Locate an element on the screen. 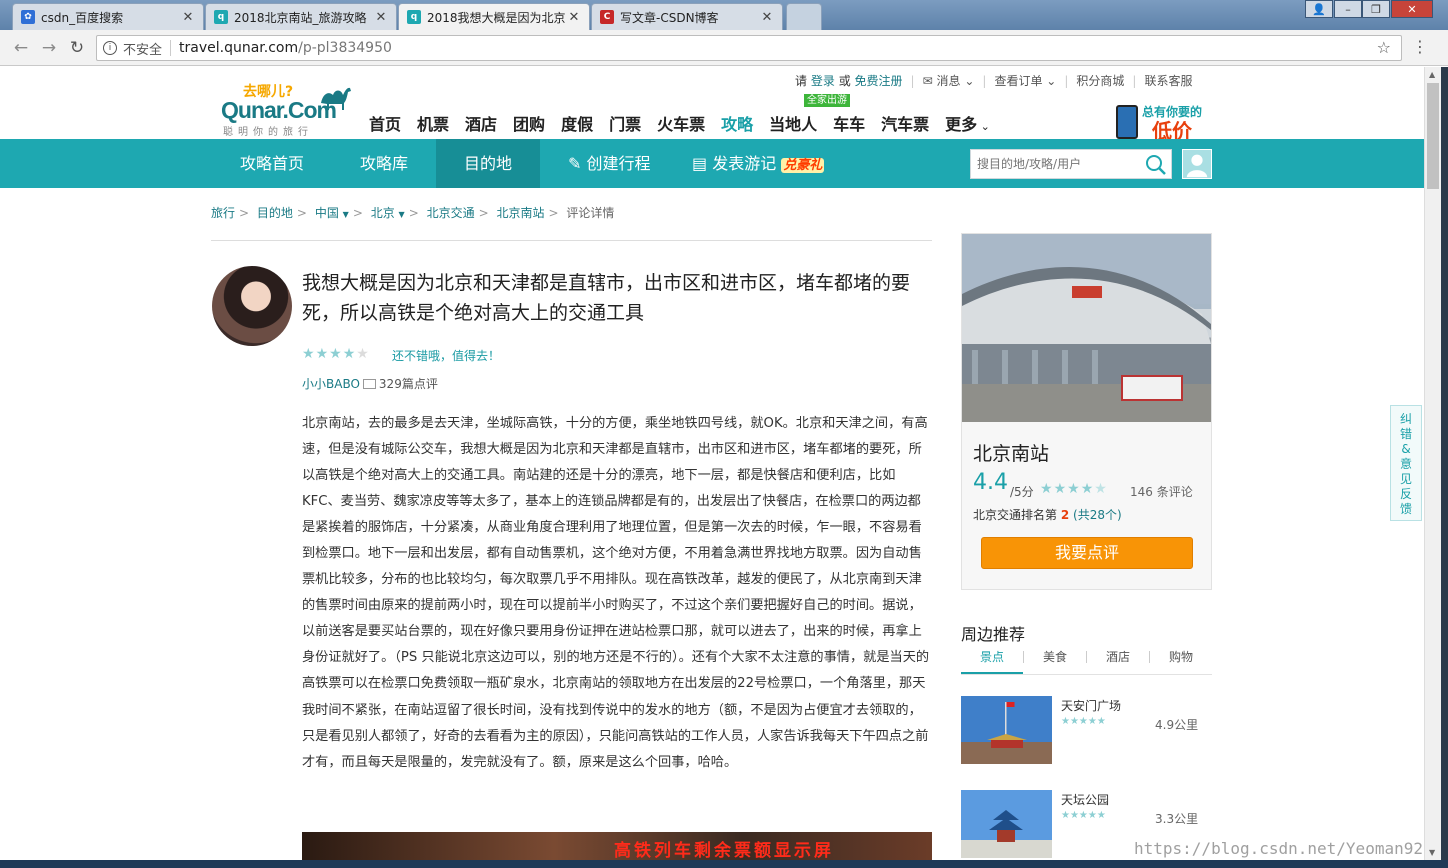  poi-photo is located at coordinates (1086, 328).